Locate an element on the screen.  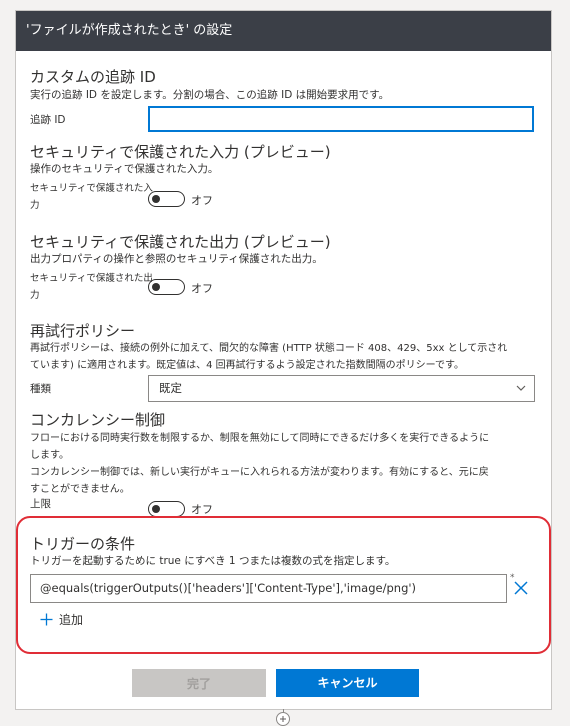
plus-icon is located at coordinates (46, 619).